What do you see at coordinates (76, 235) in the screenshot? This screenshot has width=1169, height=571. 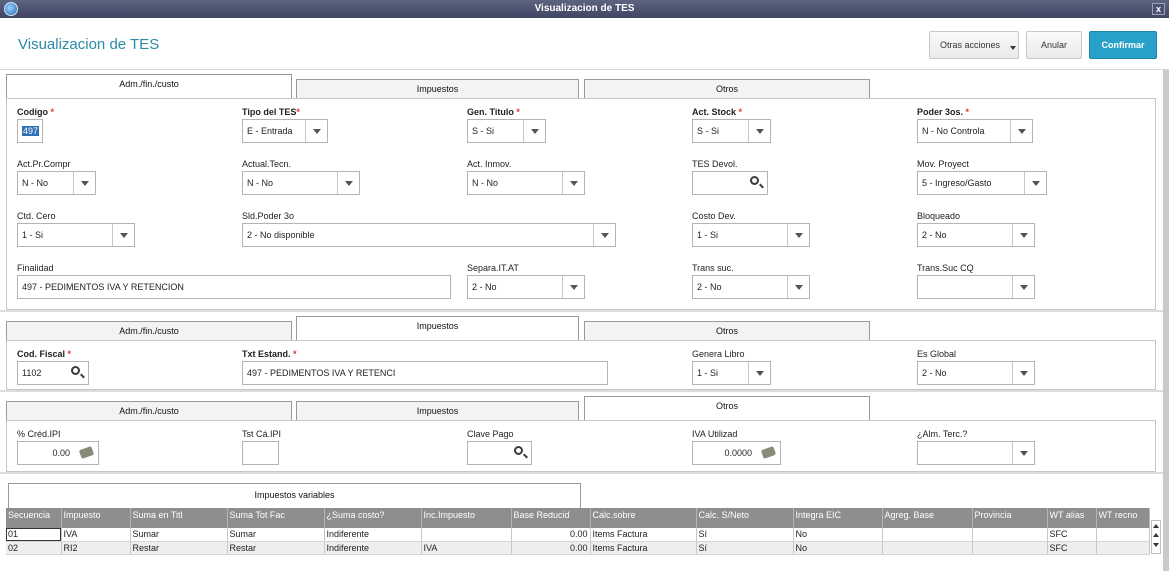 I see `ctd-cero-select: 1 - Si` at bounding box center [76, 235].